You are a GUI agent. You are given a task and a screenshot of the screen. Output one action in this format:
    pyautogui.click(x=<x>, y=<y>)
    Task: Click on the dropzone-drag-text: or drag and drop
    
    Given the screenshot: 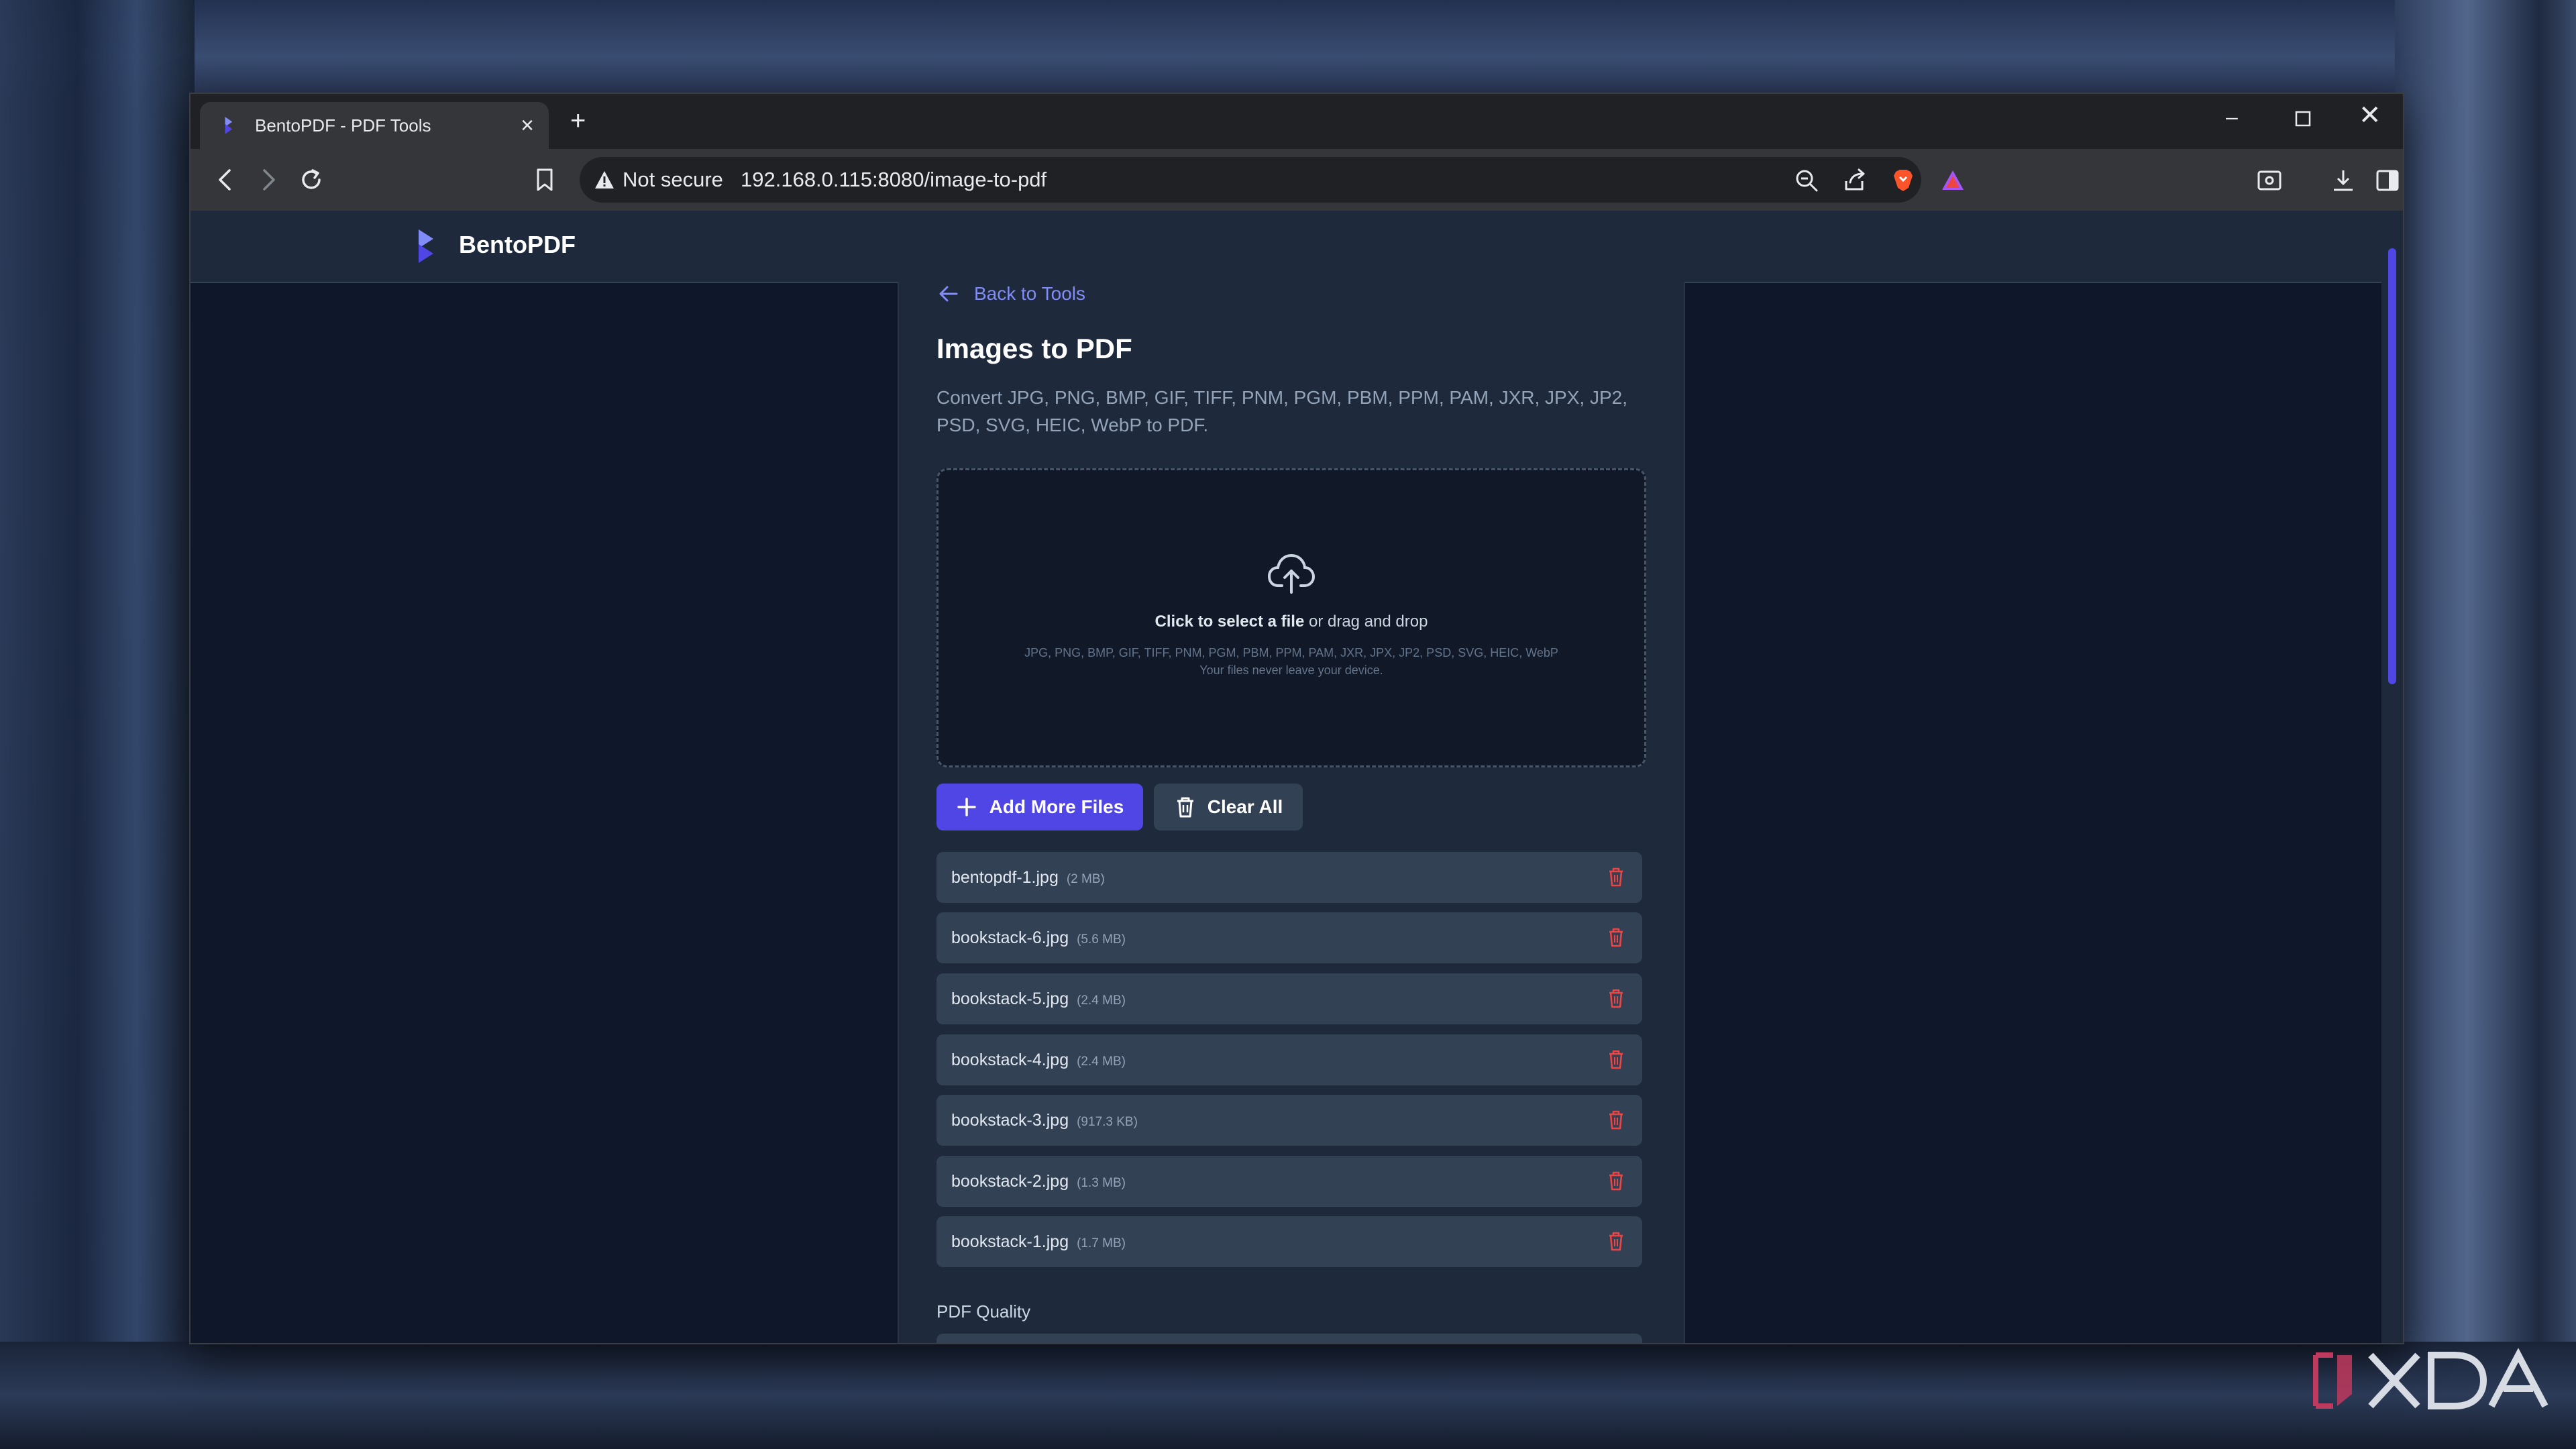 What is the action you would take?
    pyautogui.click(x=1366, y=621)
    